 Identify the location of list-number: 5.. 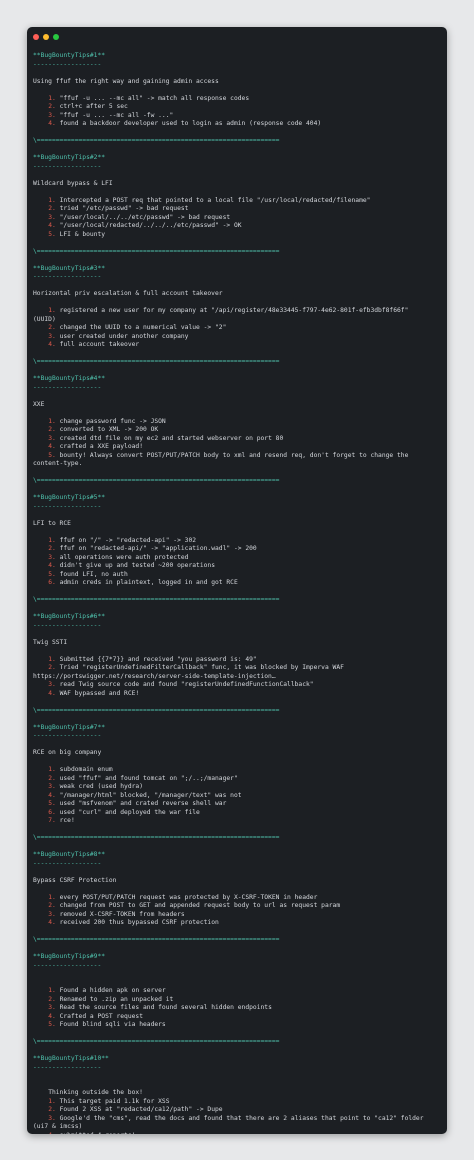
(52, 234).